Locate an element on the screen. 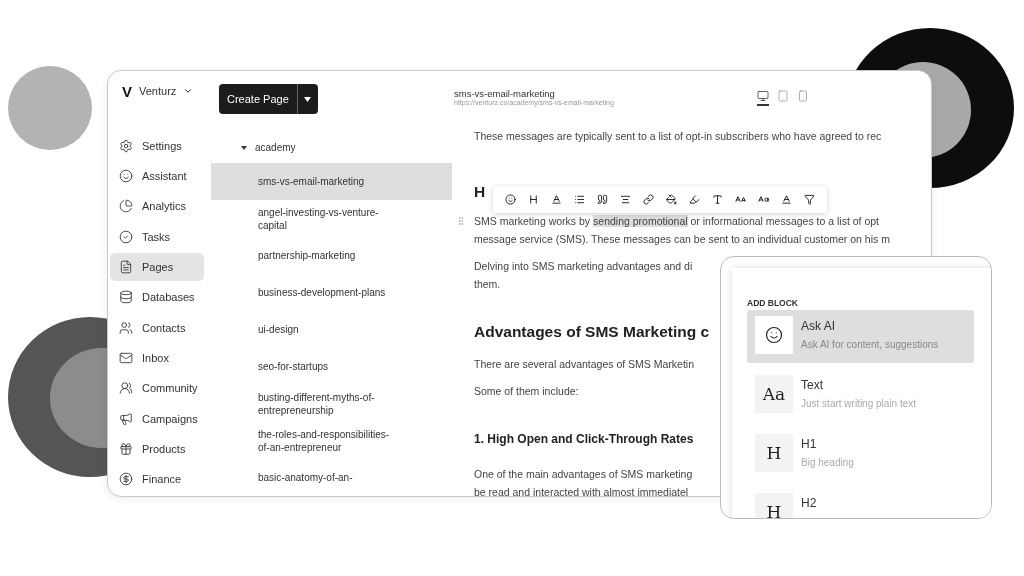  page-item: the-roles-and-responsibilities-of-an-entrepreneur is located at coordinates (331, 441).